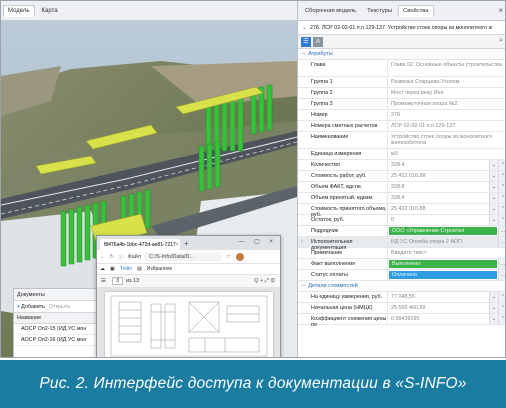 The height and width of the screenshot is (408, 506). Describe the element at coordinates (188, 322) in the screenshot. I see `pdf-viewer` at that location.